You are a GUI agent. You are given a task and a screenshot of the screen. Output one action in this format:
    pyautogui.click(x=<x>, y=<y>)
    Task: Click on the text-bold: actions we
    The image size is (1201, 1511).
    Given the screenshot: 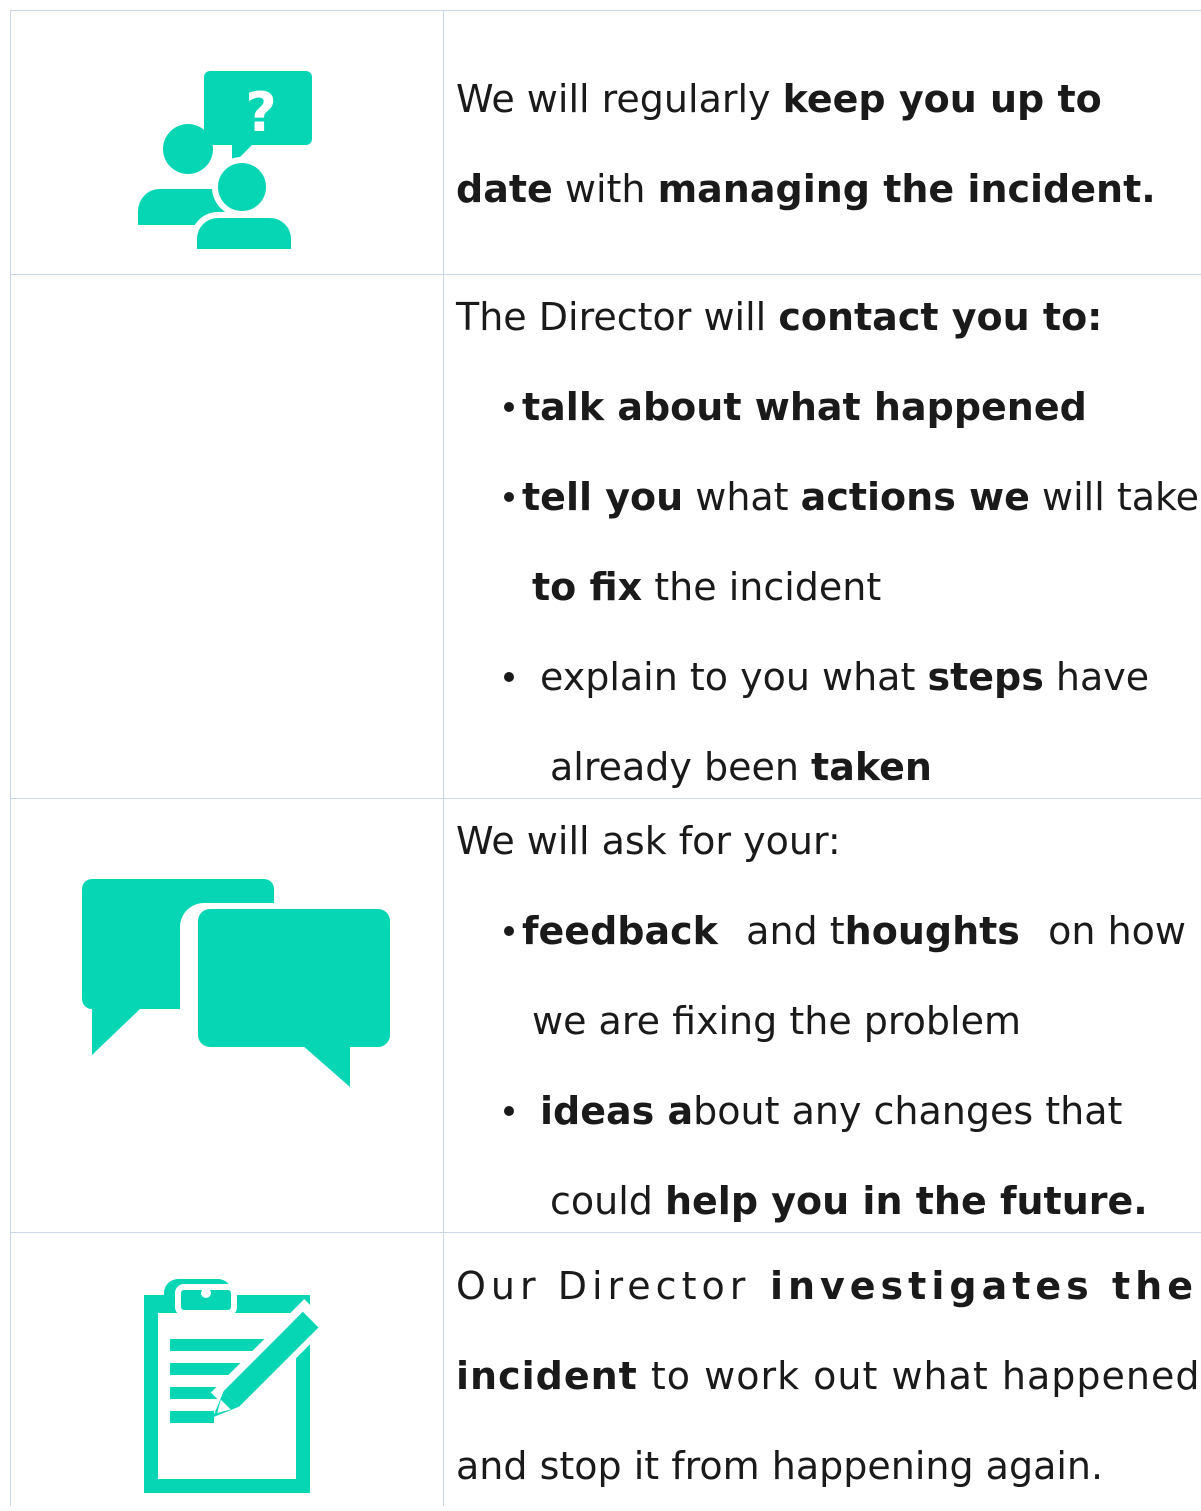 What is the action you would take?
    pyautogui.click(x=915, y=497)
    